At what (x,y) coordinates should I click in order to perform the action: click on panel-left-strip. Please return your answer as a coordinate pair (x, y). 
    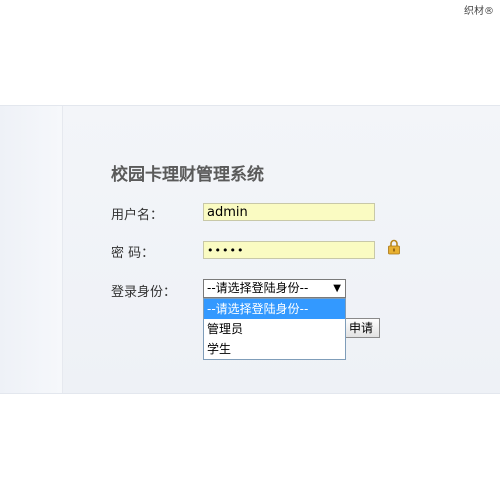
    Looking at the image, I should click on (31, 249).